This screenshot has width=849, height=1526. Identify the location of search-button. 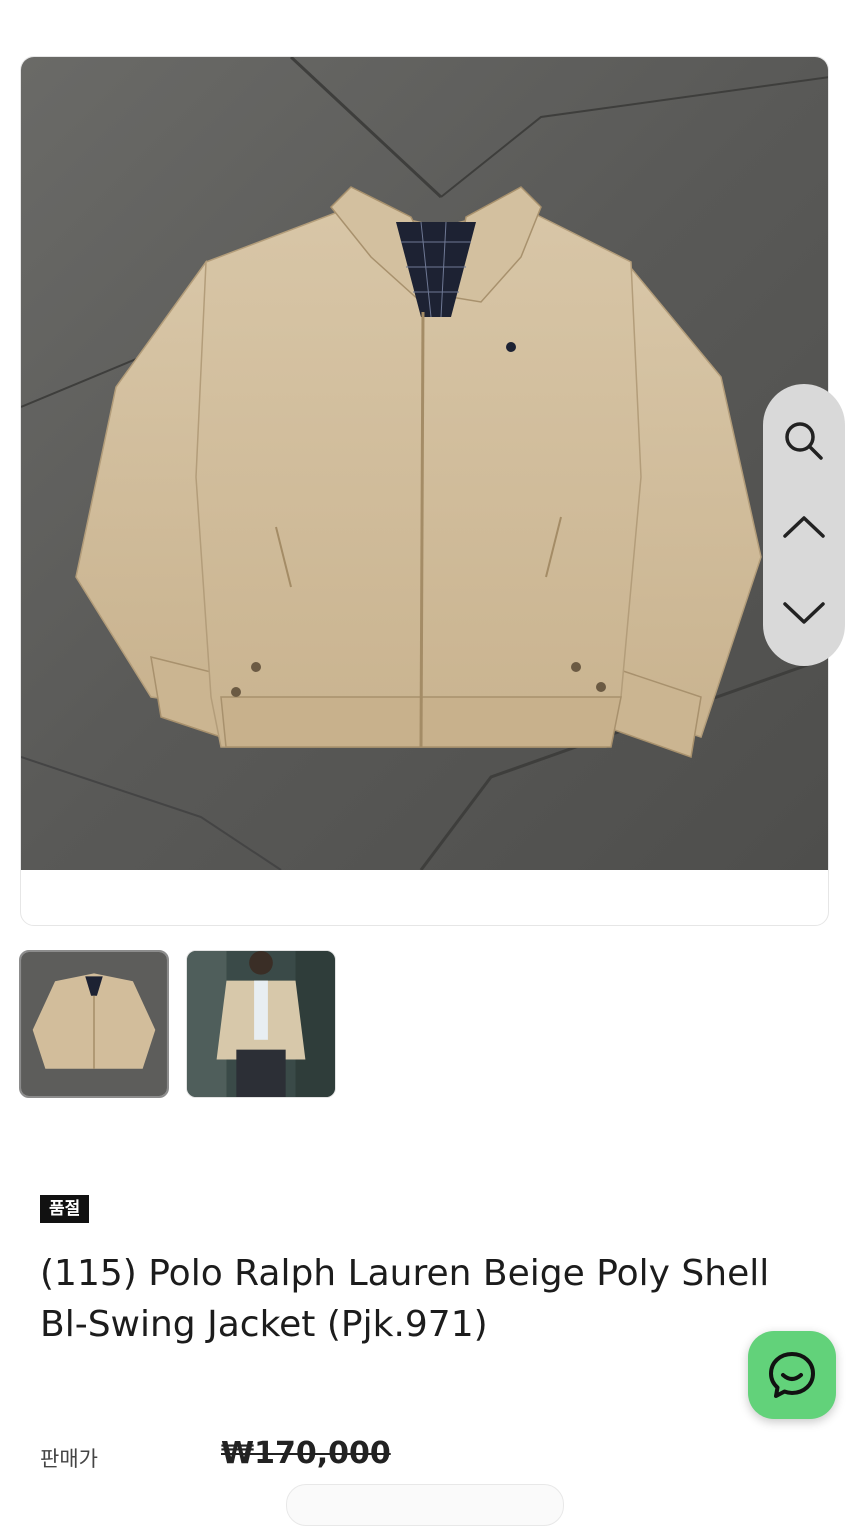
(804, 441).